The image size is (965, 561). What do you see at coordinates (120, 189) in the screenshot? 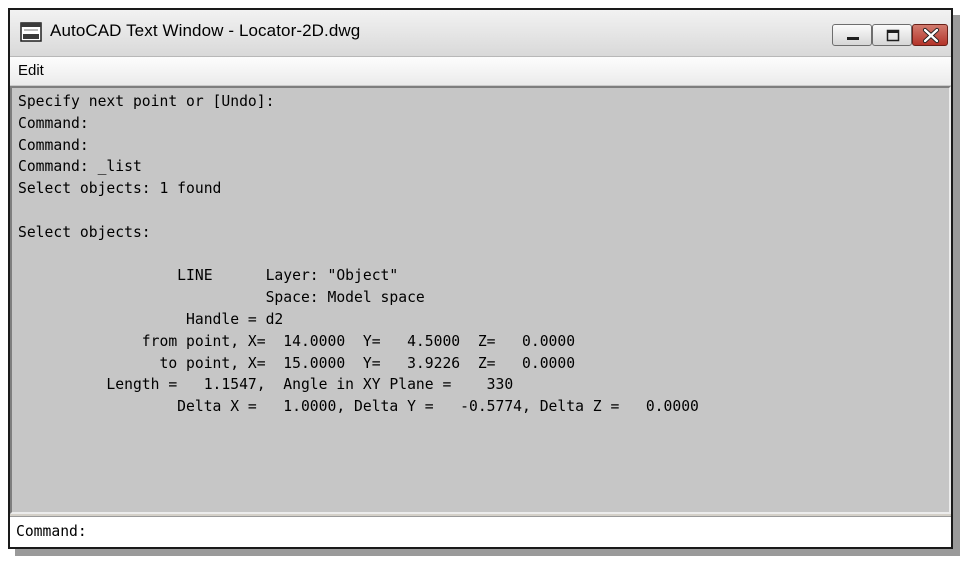
I see `history-line: Select objects: 1 found` at bounding box center [120, 189].